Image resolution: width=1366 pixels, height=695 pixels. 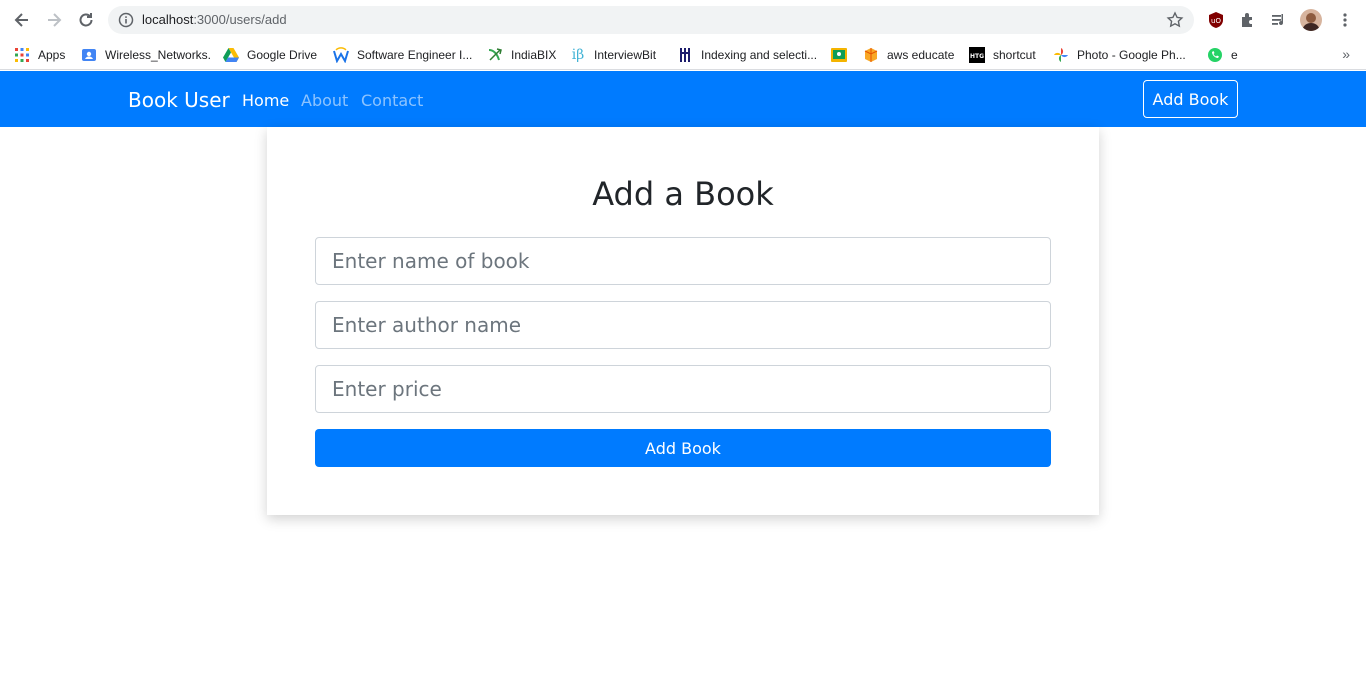 I want to click on bookmark-wireless-networks: Wireless_Networks., so click(x=146, y=55).